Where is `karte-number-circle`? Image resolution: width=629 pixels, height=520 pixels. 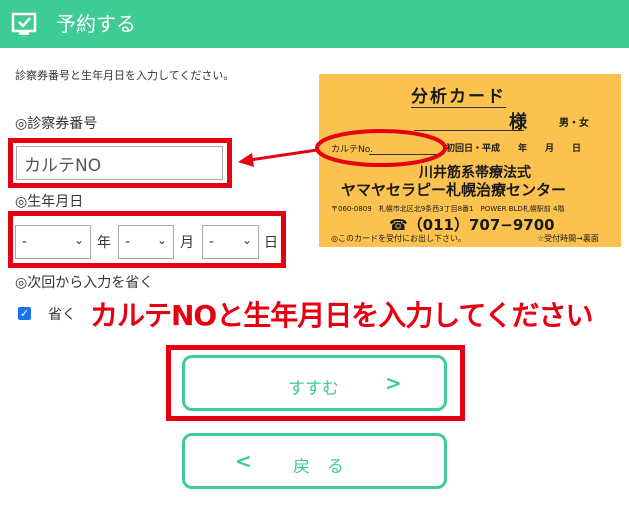 karte-number-circle is located at coordinates (381, 148).